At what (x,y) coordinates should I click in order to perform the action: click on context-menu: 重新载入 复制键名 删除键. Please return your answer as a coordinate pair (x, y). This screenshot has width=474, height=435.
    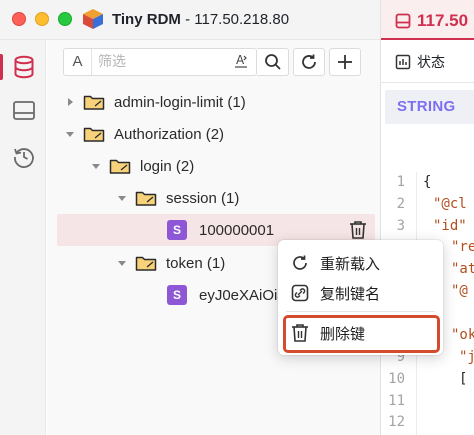
    Looking at the image, I should click on (360, 297).